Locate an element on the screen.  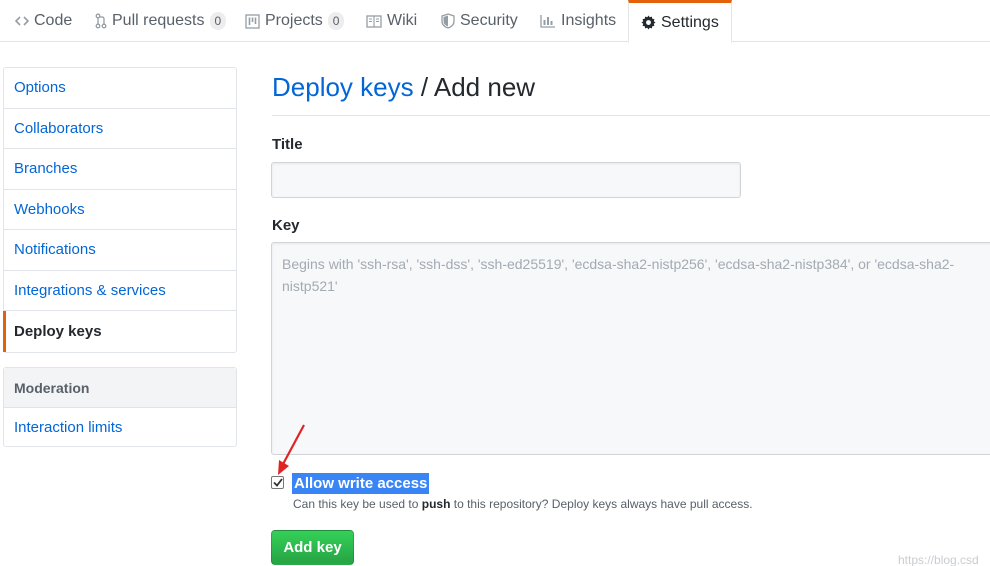
graph-icon is located at coordinates (548, 21).